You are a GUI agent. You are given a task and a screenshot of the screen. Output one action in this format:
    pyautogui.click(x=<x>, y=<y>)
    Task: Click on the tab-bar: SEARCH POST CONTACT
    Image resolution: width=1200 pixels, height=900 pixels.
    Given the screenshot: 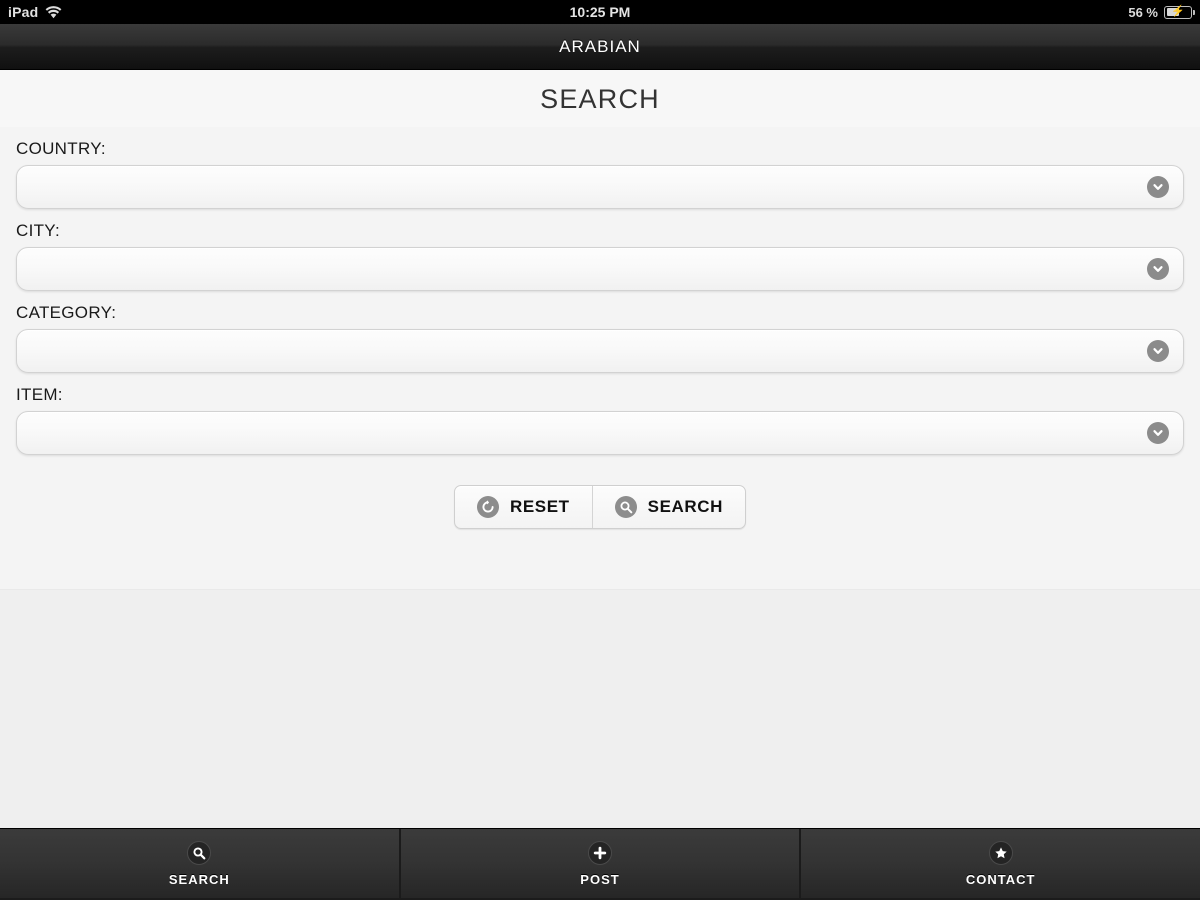 What is the action you would take?
    pyautogui.click(x=600, y=864)
    